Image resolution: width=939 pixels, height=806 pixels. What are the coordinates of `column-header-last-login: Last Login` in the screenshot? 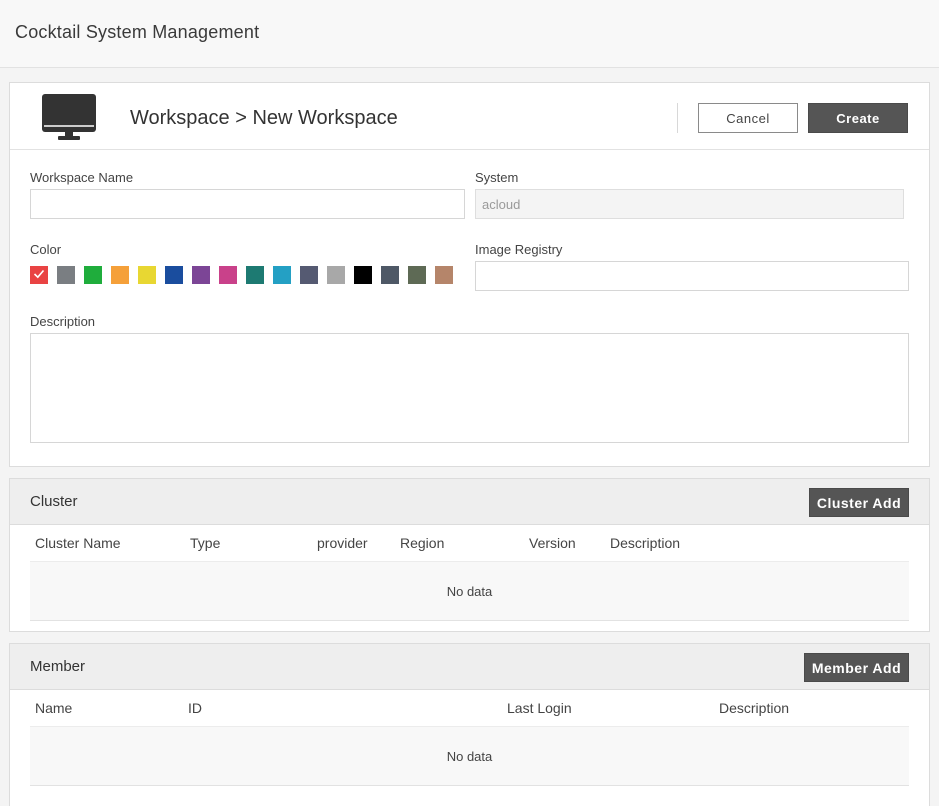 It's located at (539, 708).